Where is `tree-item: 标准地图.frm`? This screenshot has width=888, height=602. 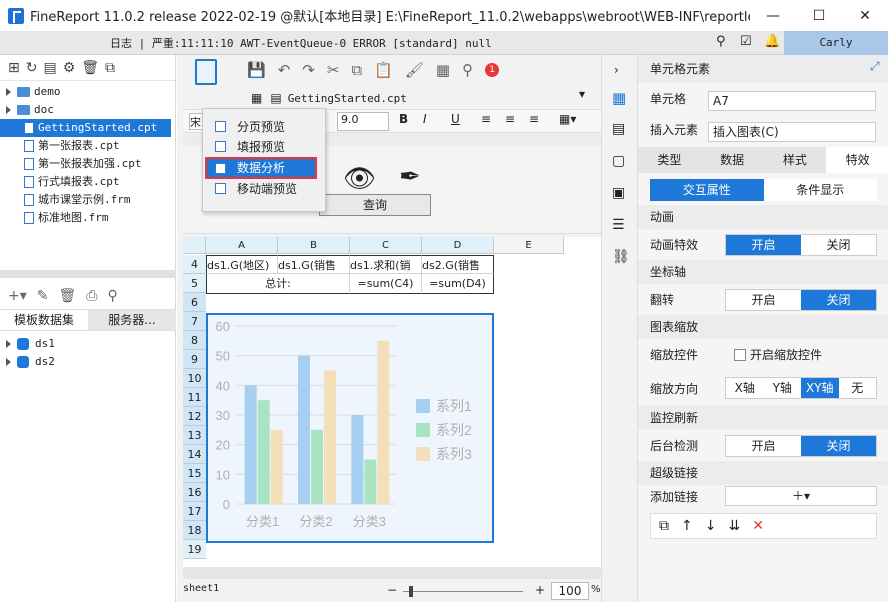
tree-item: 标准地图.frm is located at coordinates (87, 218).